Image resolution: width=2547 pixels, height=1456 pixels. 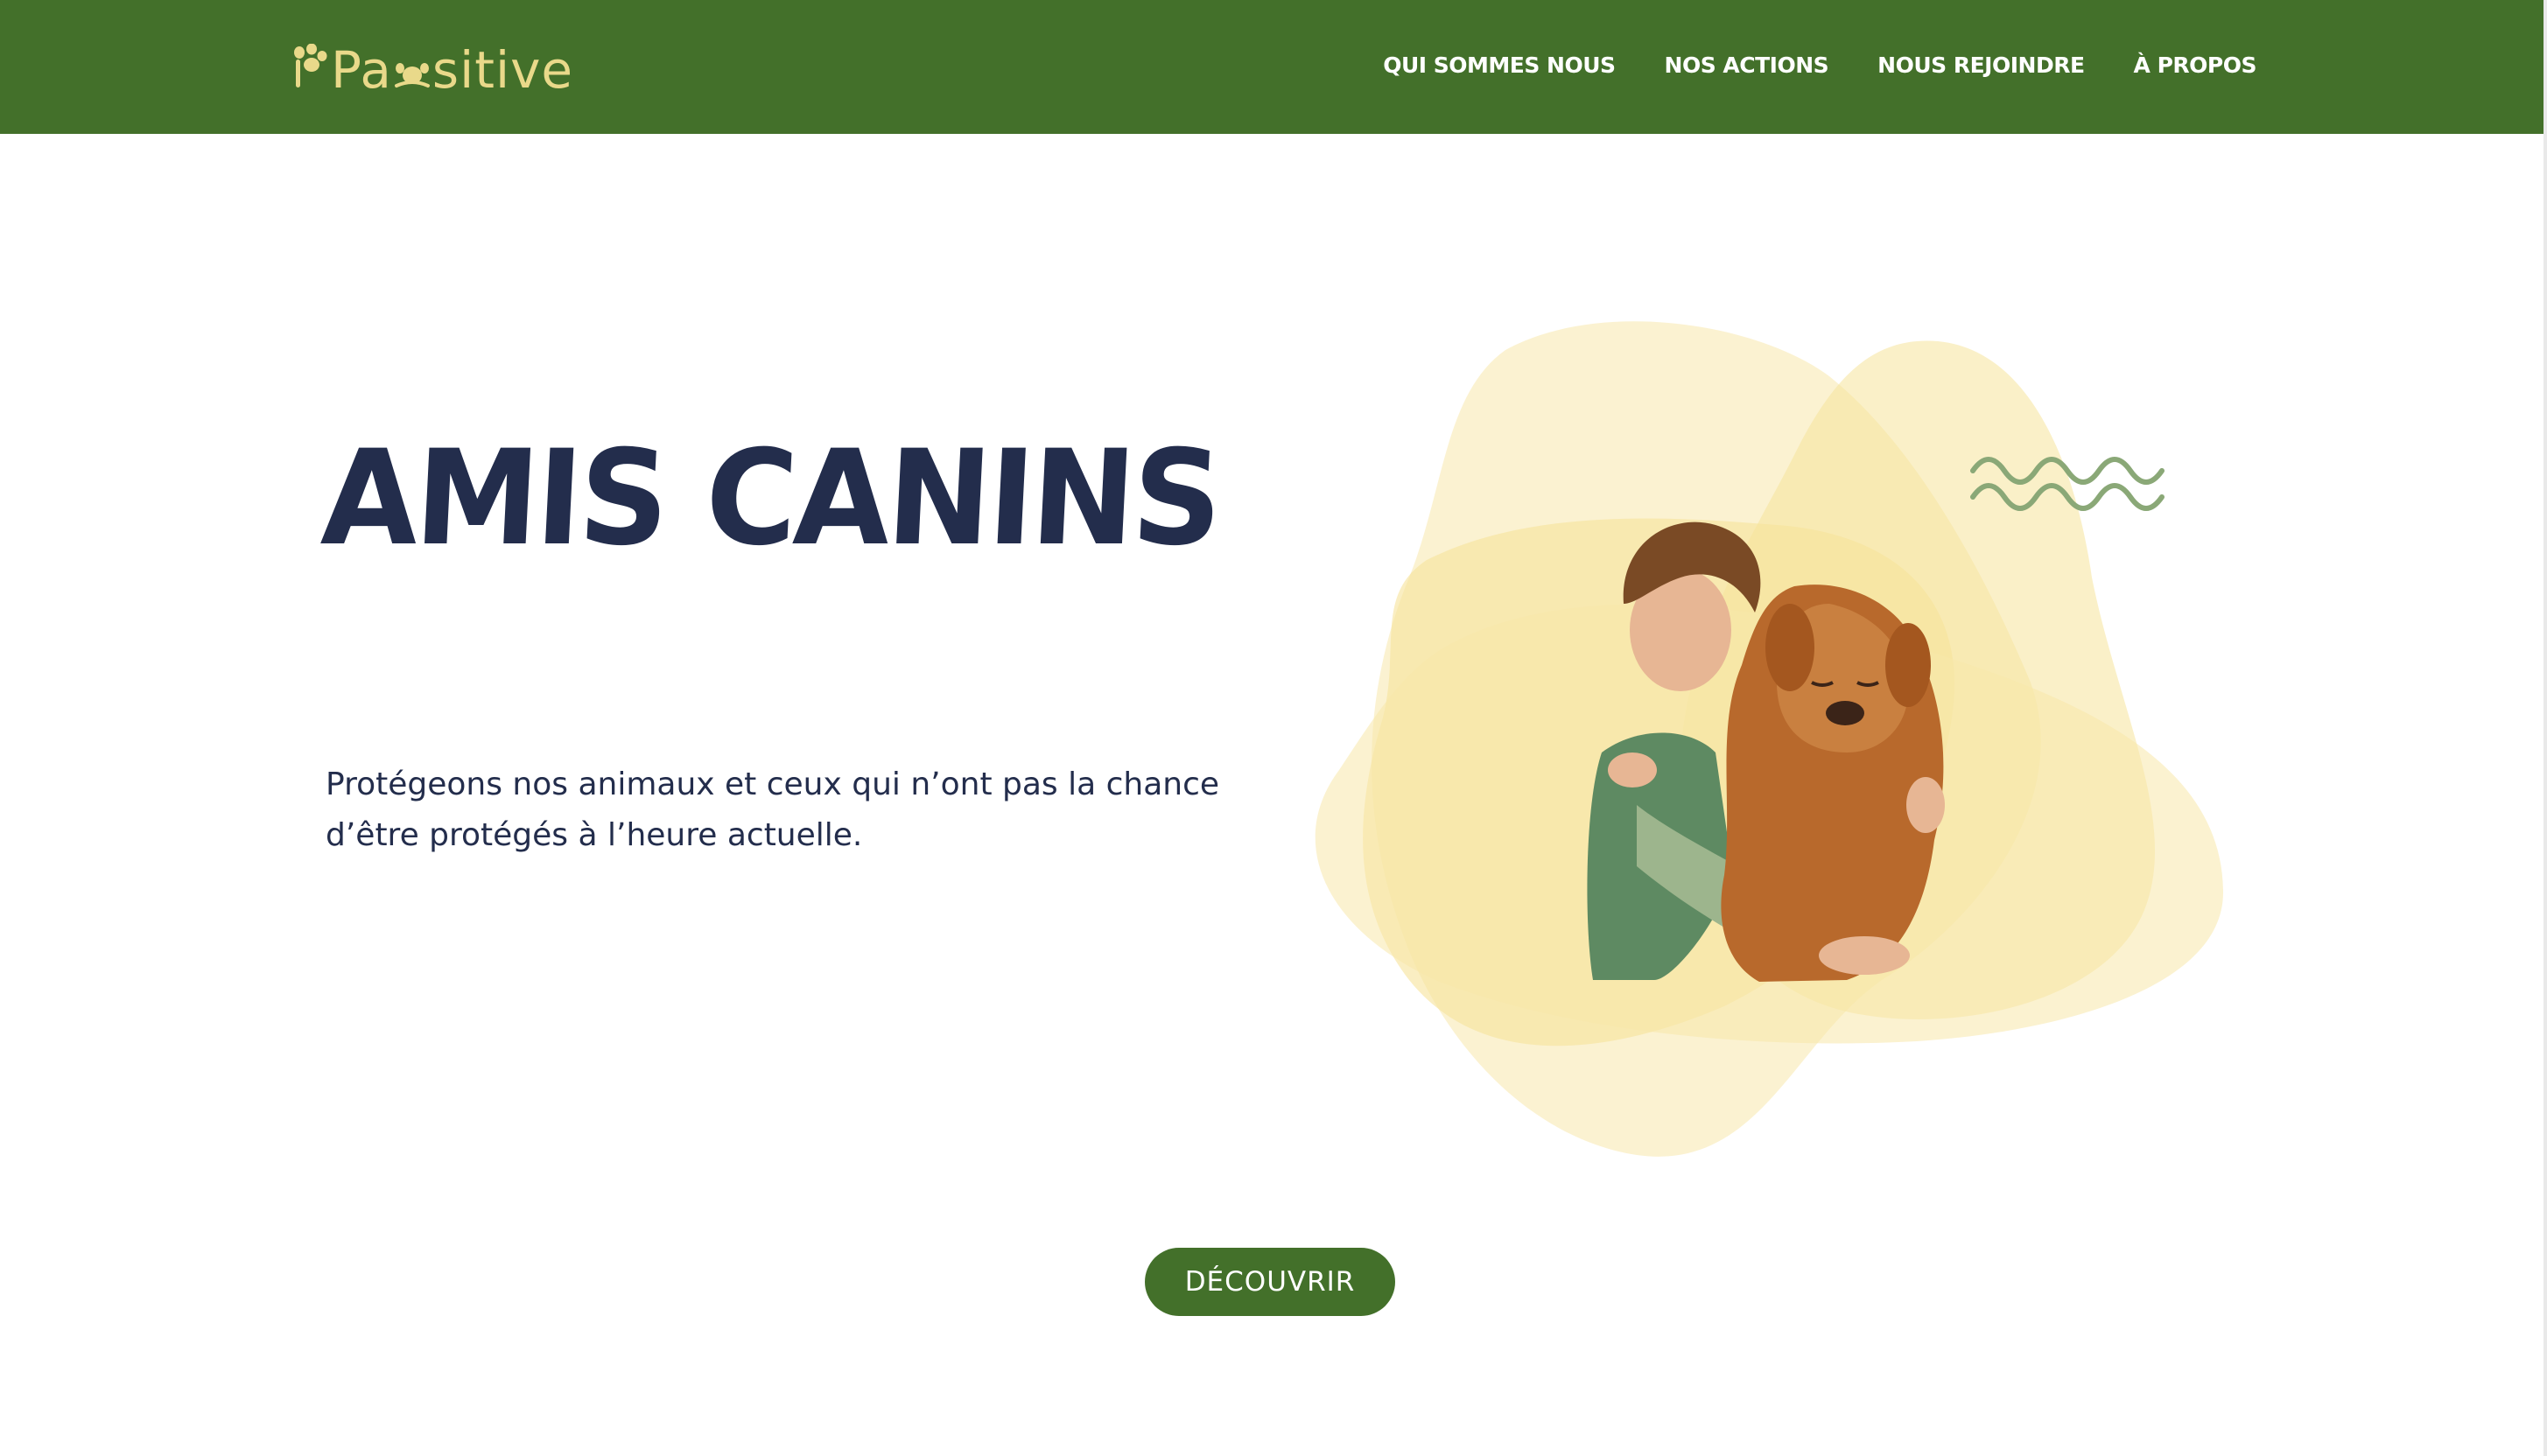 I want to click on logo-text-suffix: sitive, so click(x=503, y=70).